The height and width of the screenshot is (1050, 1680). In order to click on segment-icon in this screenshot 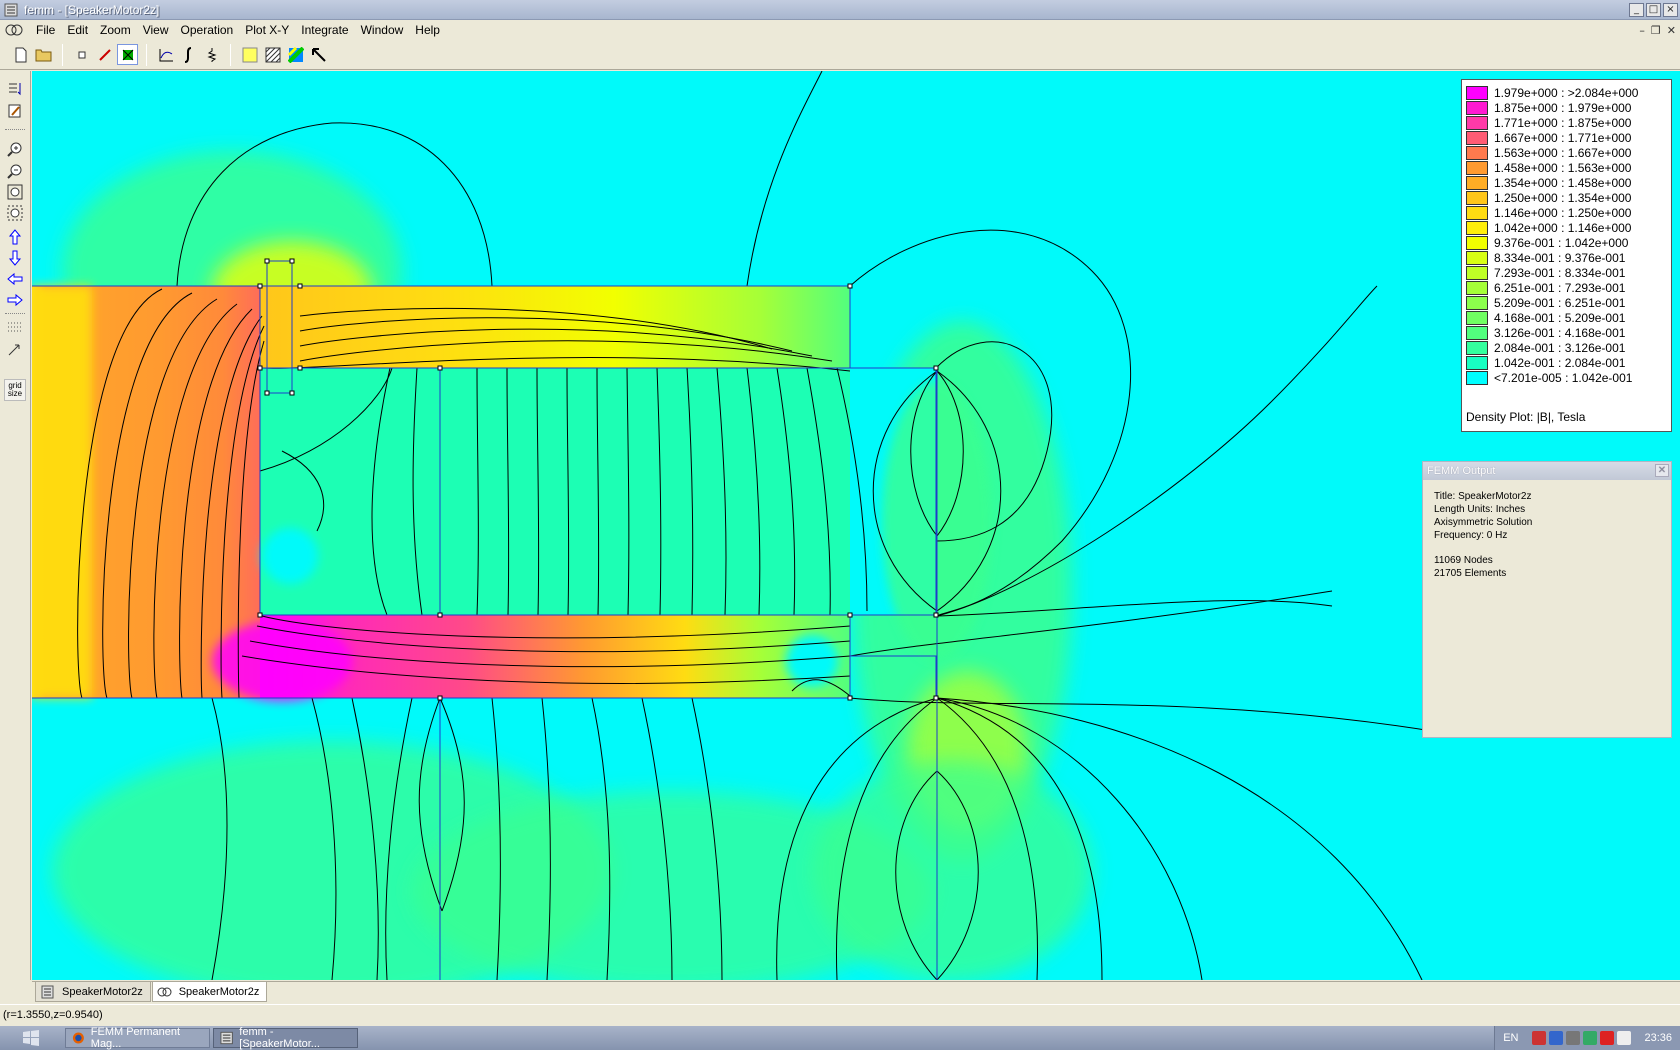, I will do `click(104, 54)`.